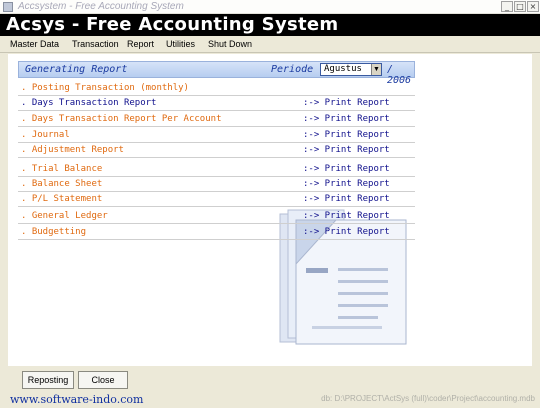  What do you see at coordinates (103, 380) in the screenshot?
I see `close-button: Close` at bounding box center [103, 380].